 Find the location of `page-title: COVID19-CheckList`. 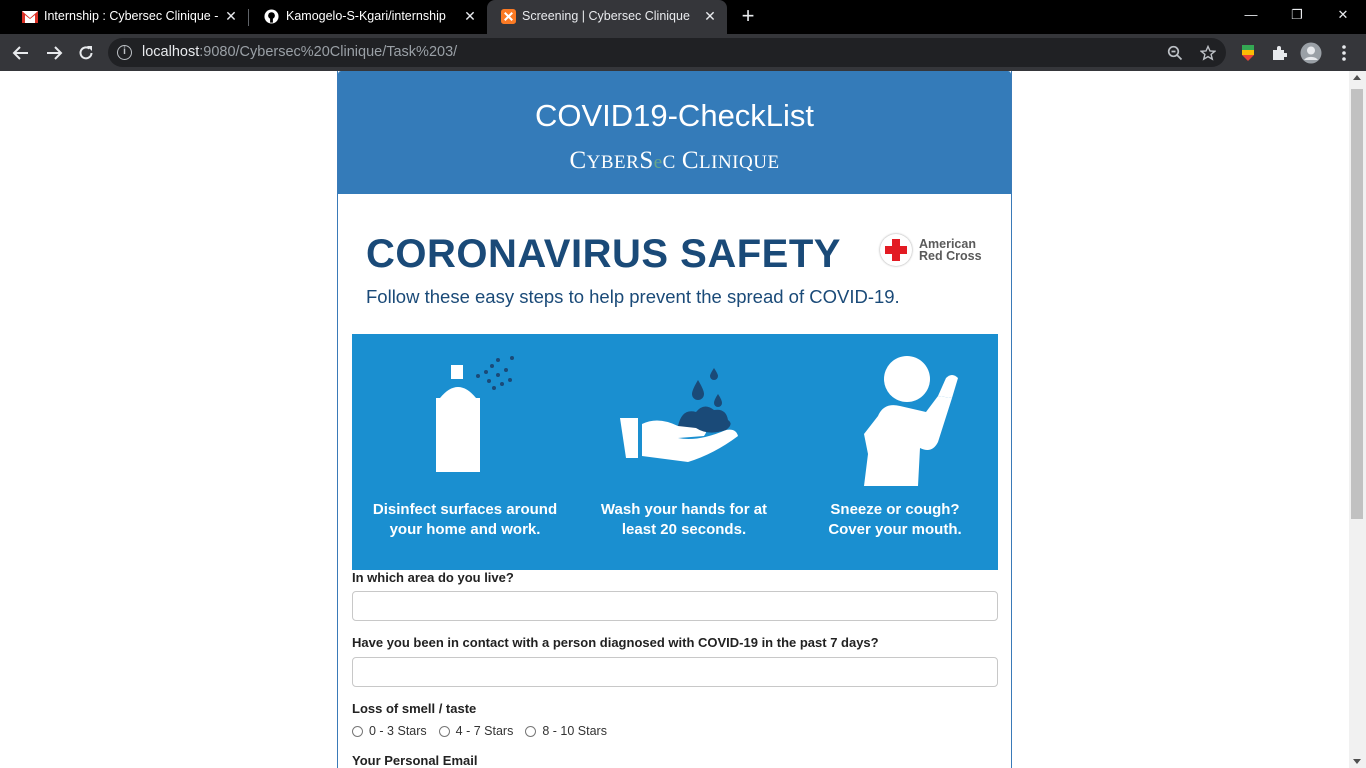

page-title: COVID19-CheckList is located at coordinates (674, 115).